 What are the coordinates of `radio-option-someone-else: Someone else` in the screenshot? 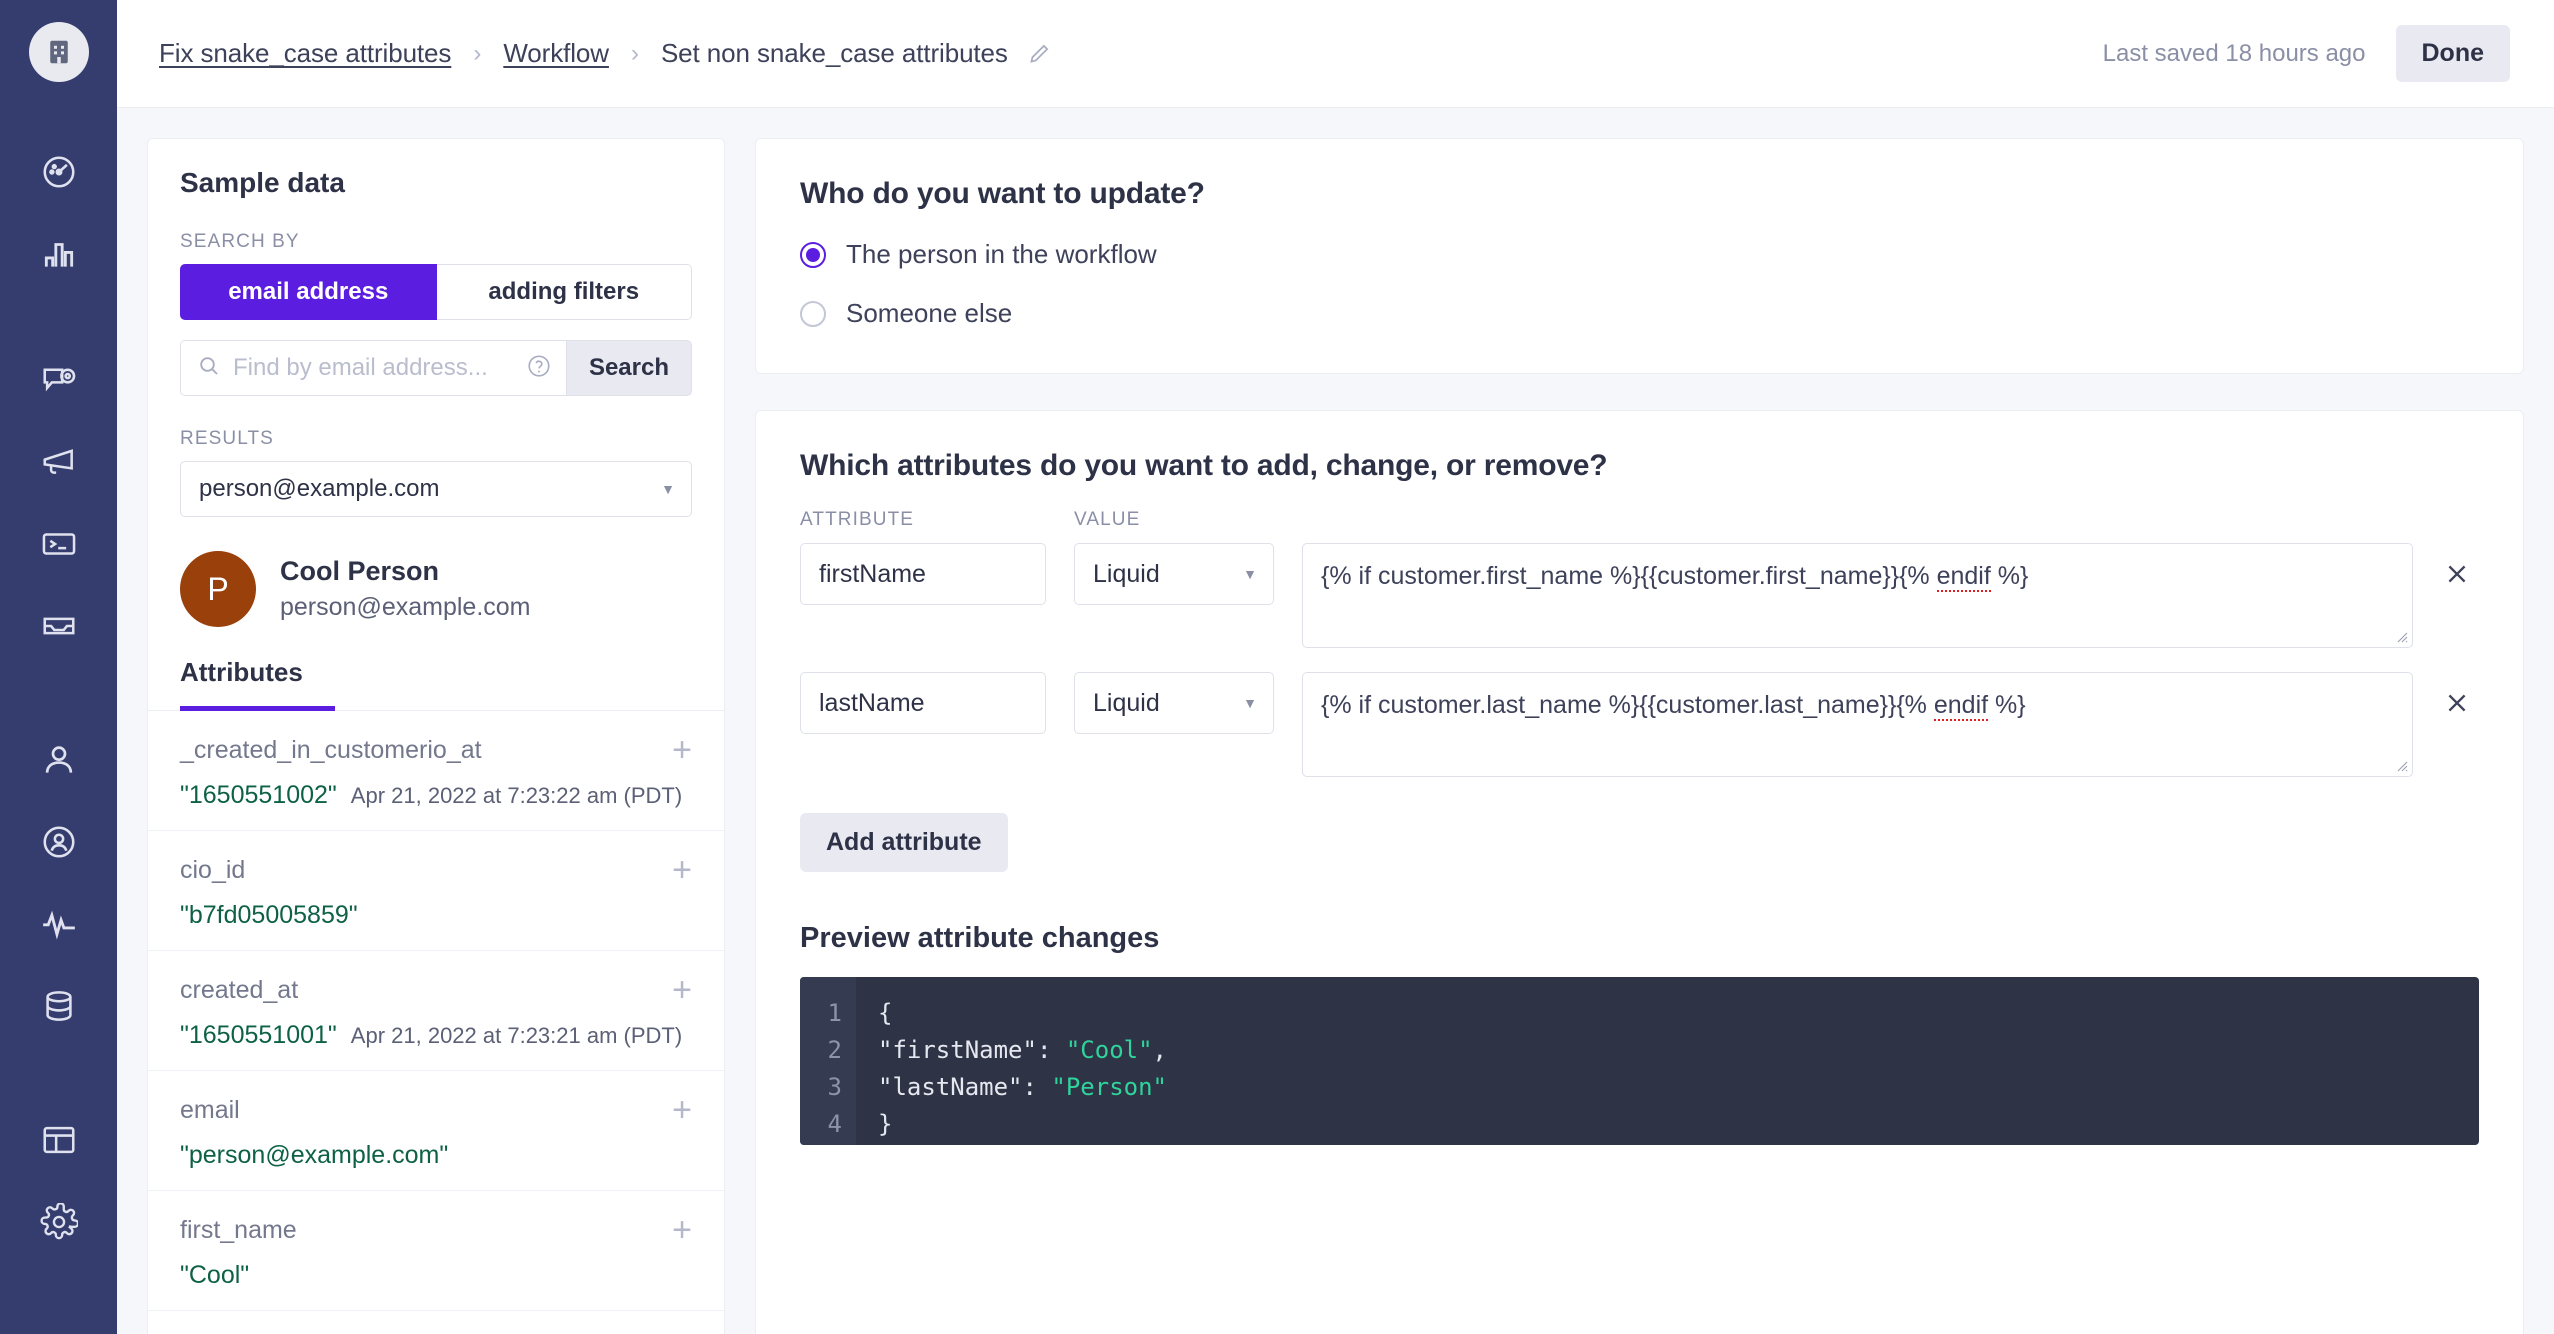 It's located at (1639, 313).